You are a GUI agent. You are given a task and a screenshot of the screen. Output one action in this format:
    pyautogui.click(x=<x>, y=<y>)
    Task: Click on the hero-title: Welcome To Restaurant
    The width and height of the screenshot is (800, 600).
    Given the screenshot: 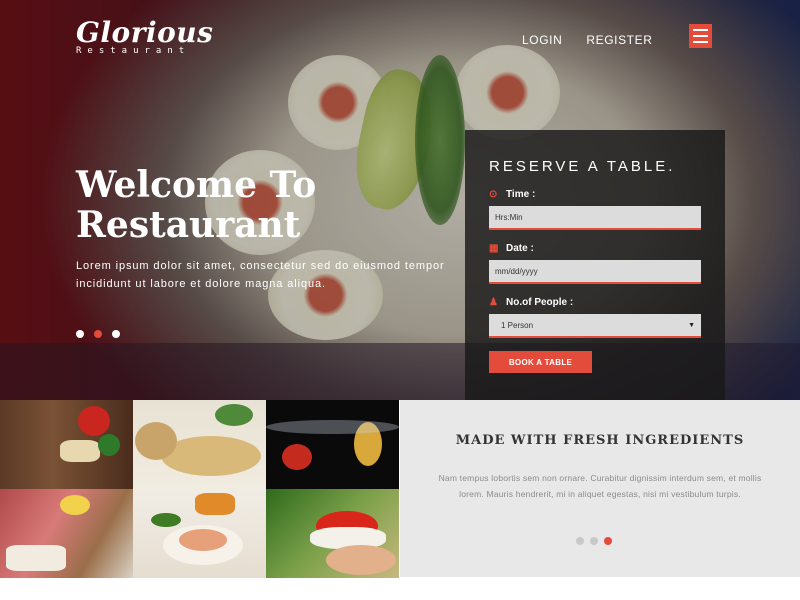 What is the action you would take?
    pyautogui.click(x=196, y=205)
    